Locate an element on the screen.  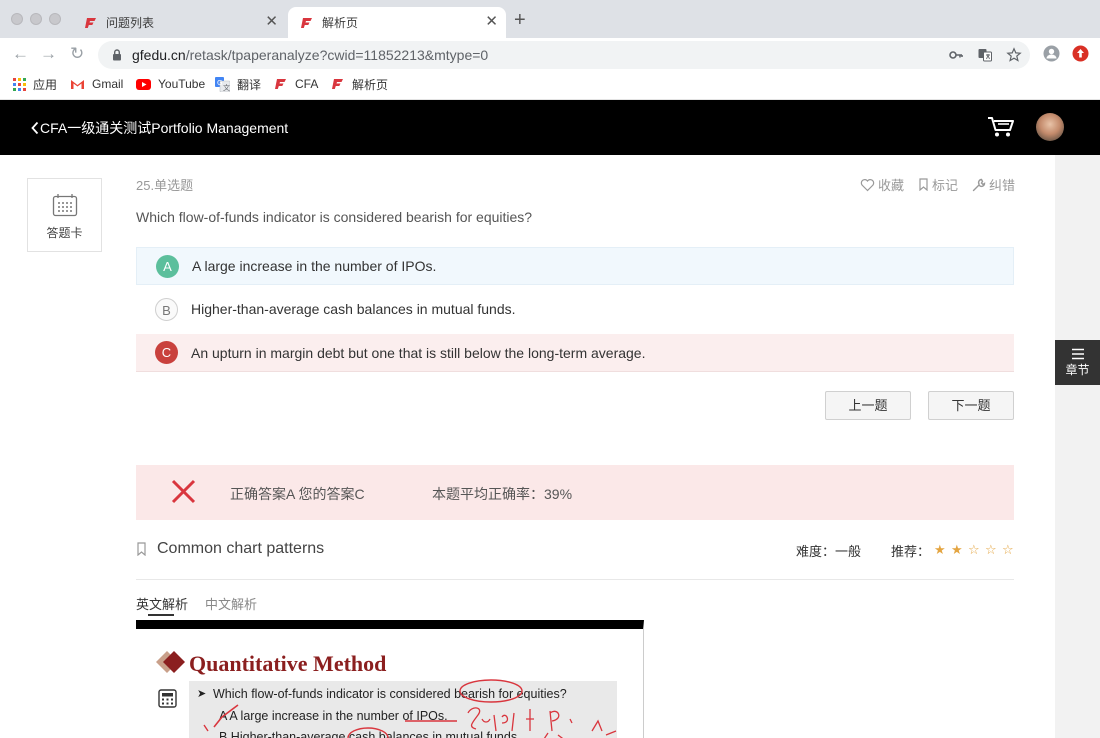
bookmark-label: CFA is located at coordinates (307, 84).